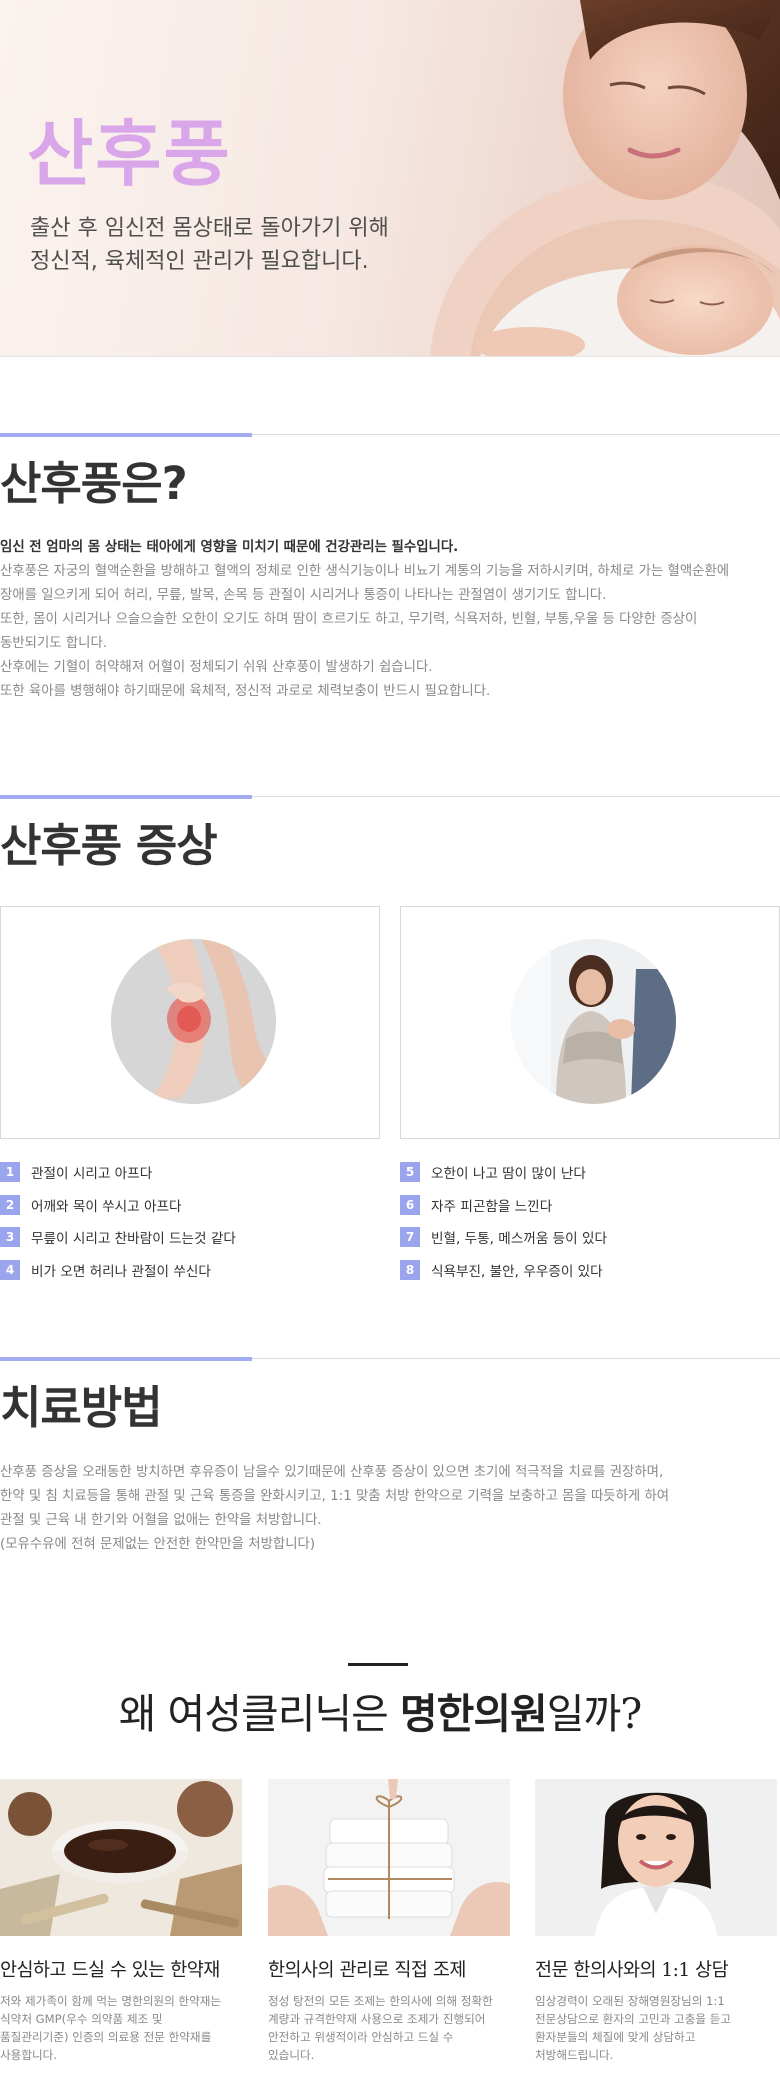  What do you see at coordinates (81, 2019) in the screenshot?
I see `feature-desc-line: 식약처 GMP(우수 의약품 제조 및` at bounding box center [81, 2019].